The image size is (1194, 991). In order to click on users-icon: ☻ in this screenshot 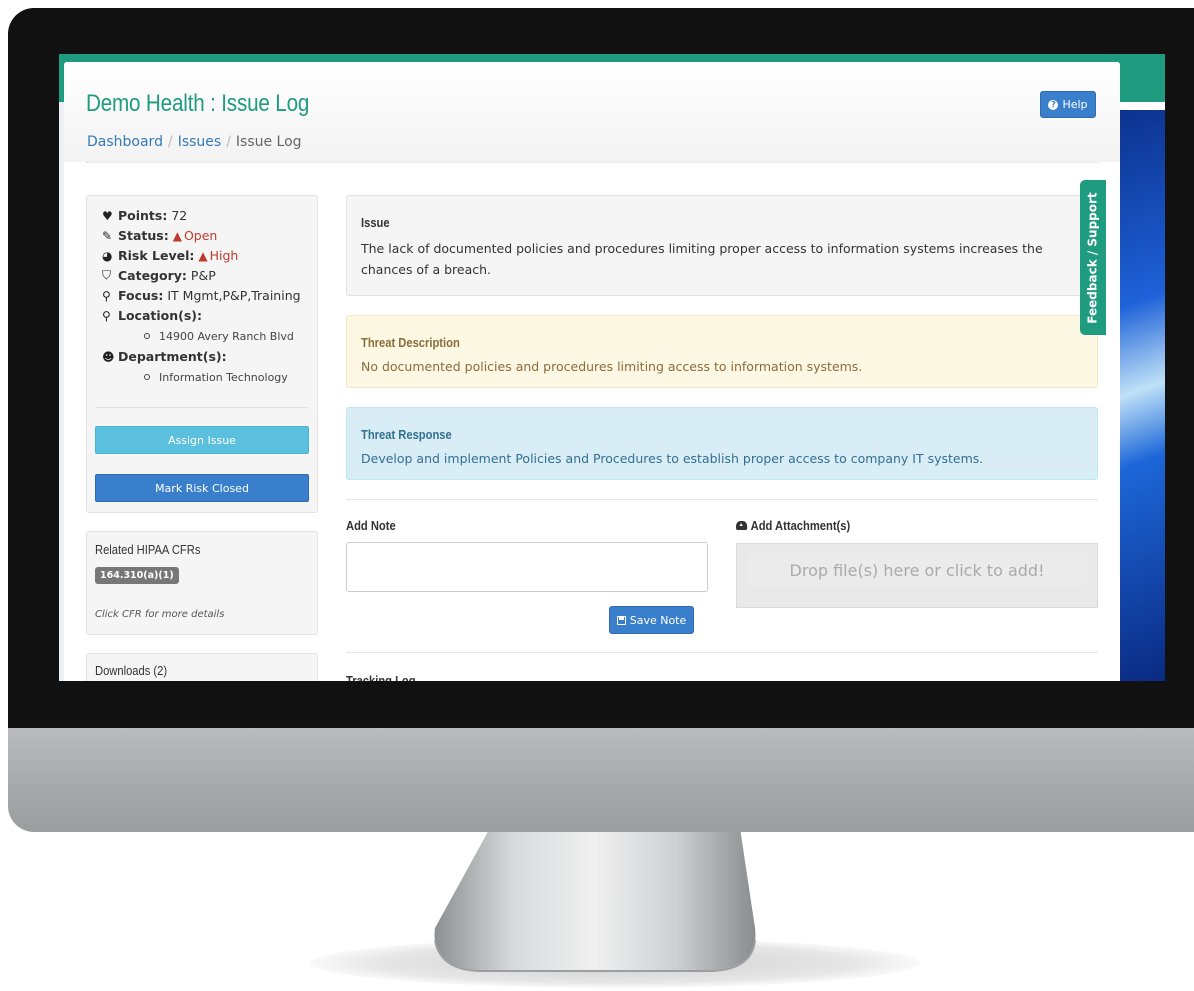, I will do `click(108, 356)`.